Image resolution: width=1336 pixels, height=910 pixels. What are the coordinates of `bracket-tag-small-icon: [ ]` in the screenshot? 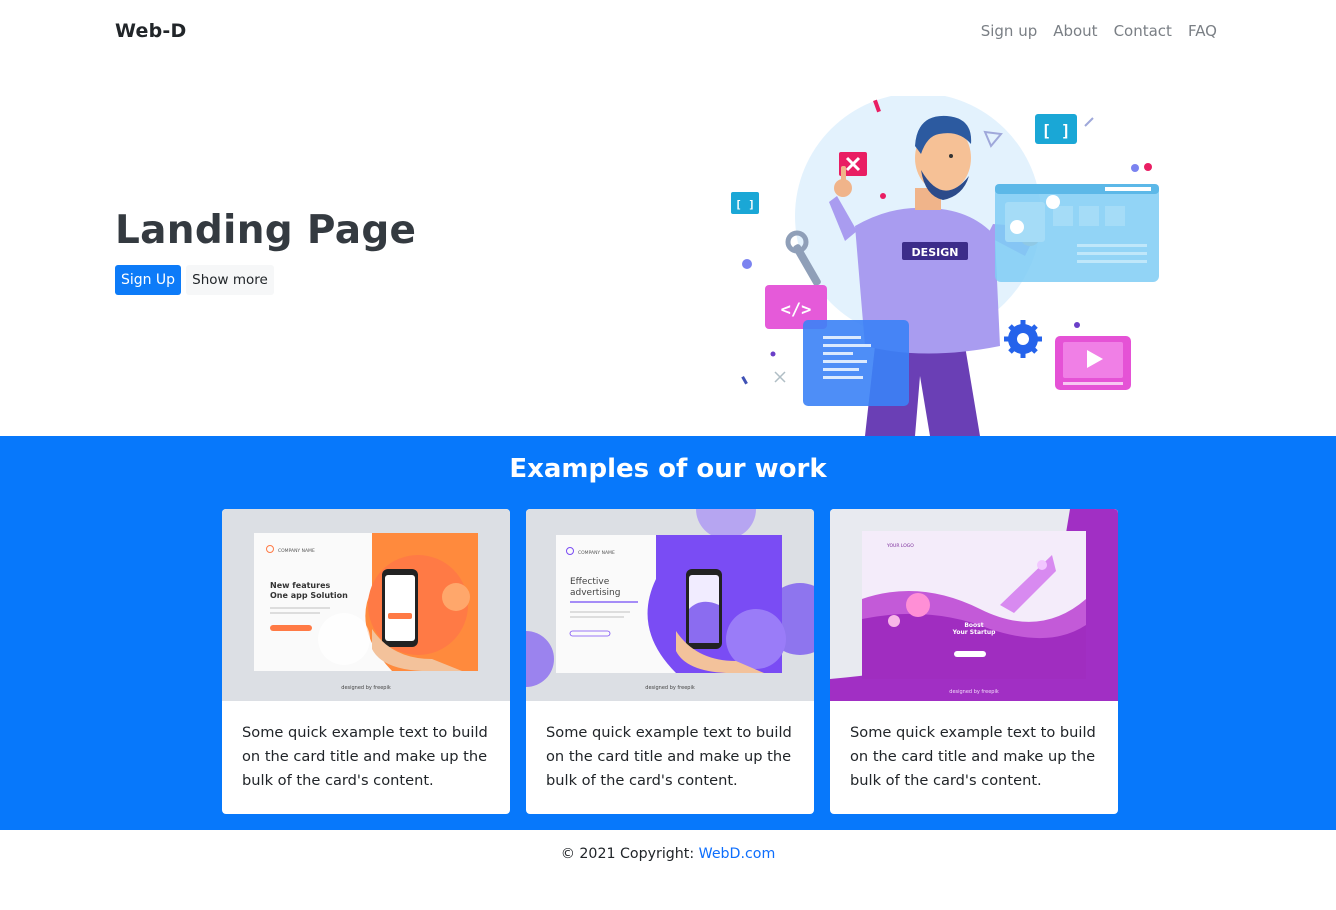 It's located at (745, 203).